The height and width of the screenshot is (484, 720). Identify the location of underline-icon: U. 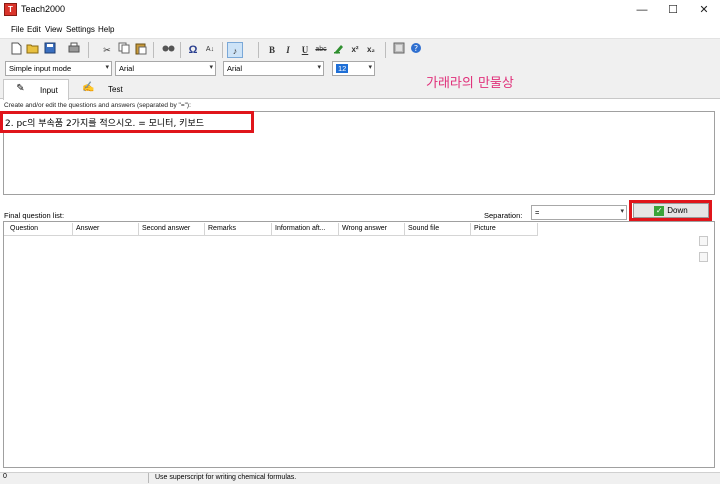
(305, 50).